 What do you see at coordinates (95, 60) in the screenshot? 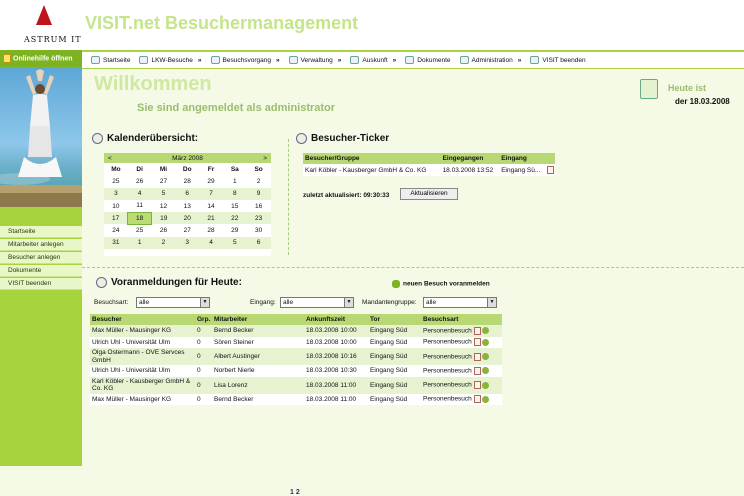
I see `home-icon` at bounding box center [95, 60].